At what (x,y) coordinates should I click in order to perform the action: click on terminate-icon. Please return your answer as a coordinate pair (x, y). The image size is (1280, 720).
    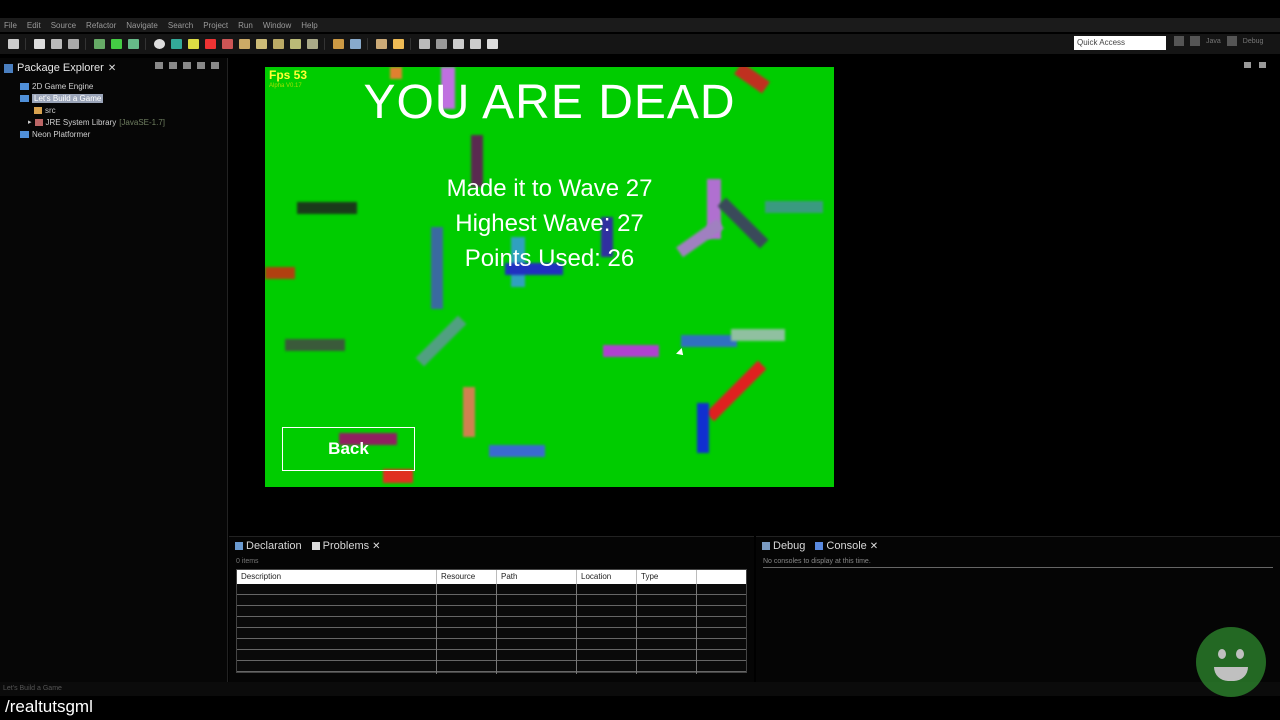
    Looking at the image, I should click on (210, 44).